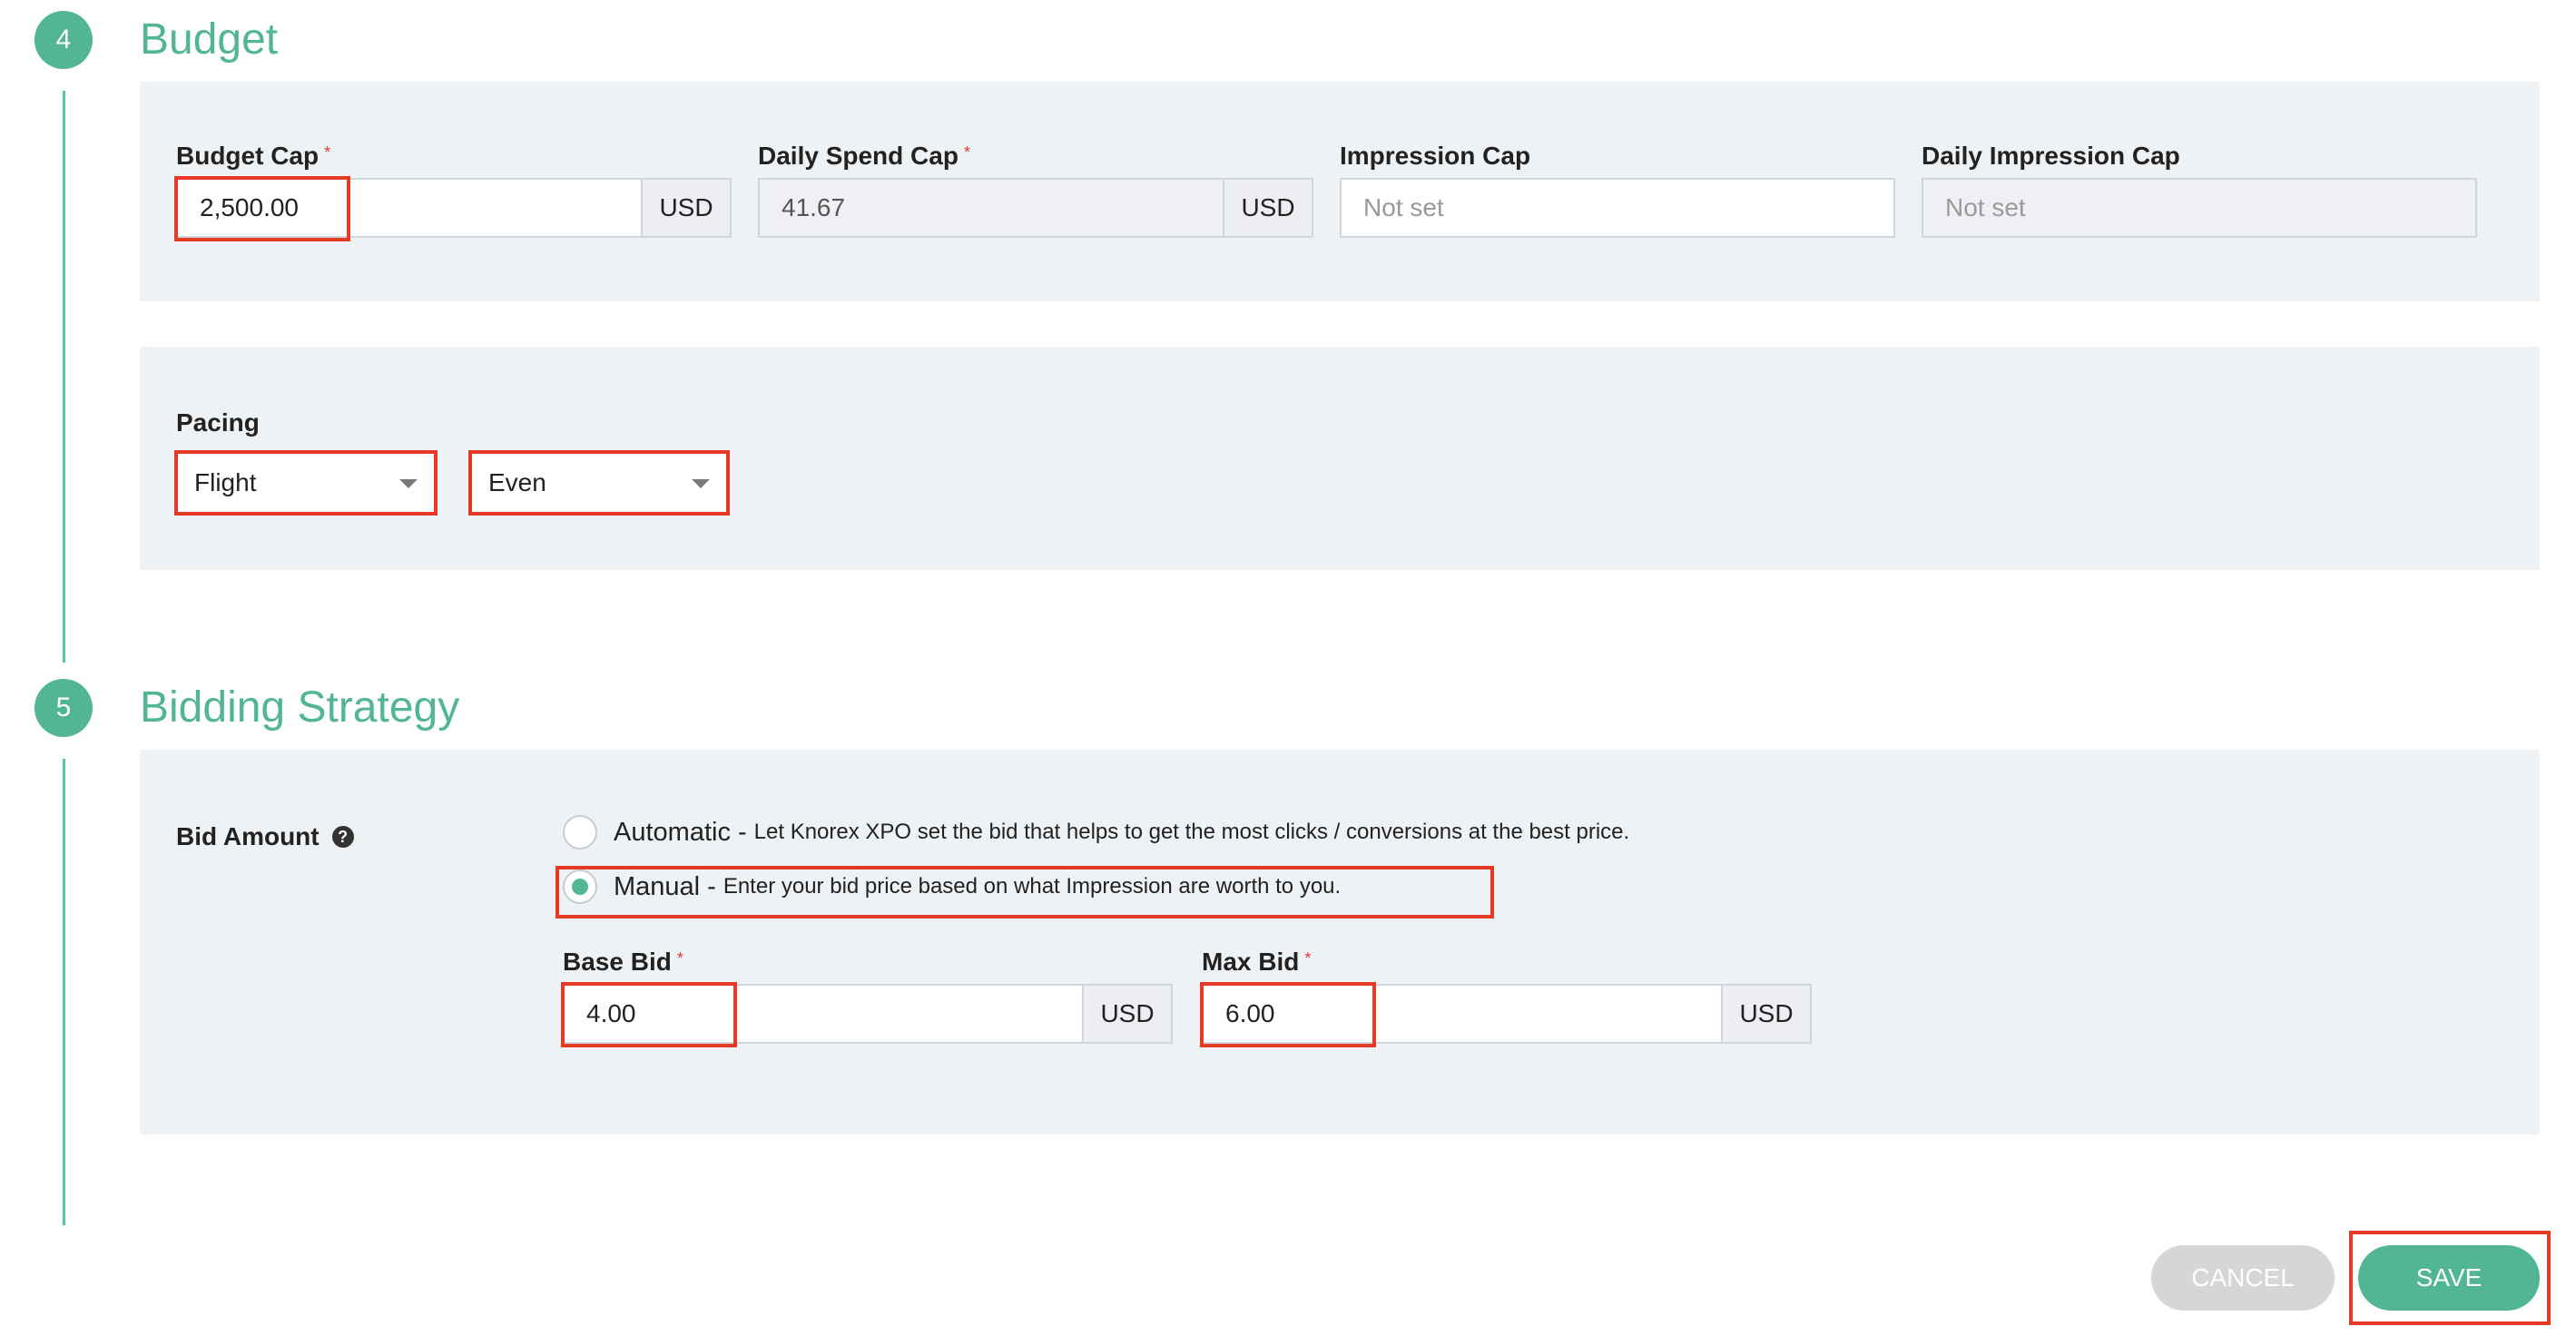  What do you see at coordinates (1435, 156) in the screenshot?
I see `impression-cap-label: Impression Cap` at bounding box center [1435, 156].